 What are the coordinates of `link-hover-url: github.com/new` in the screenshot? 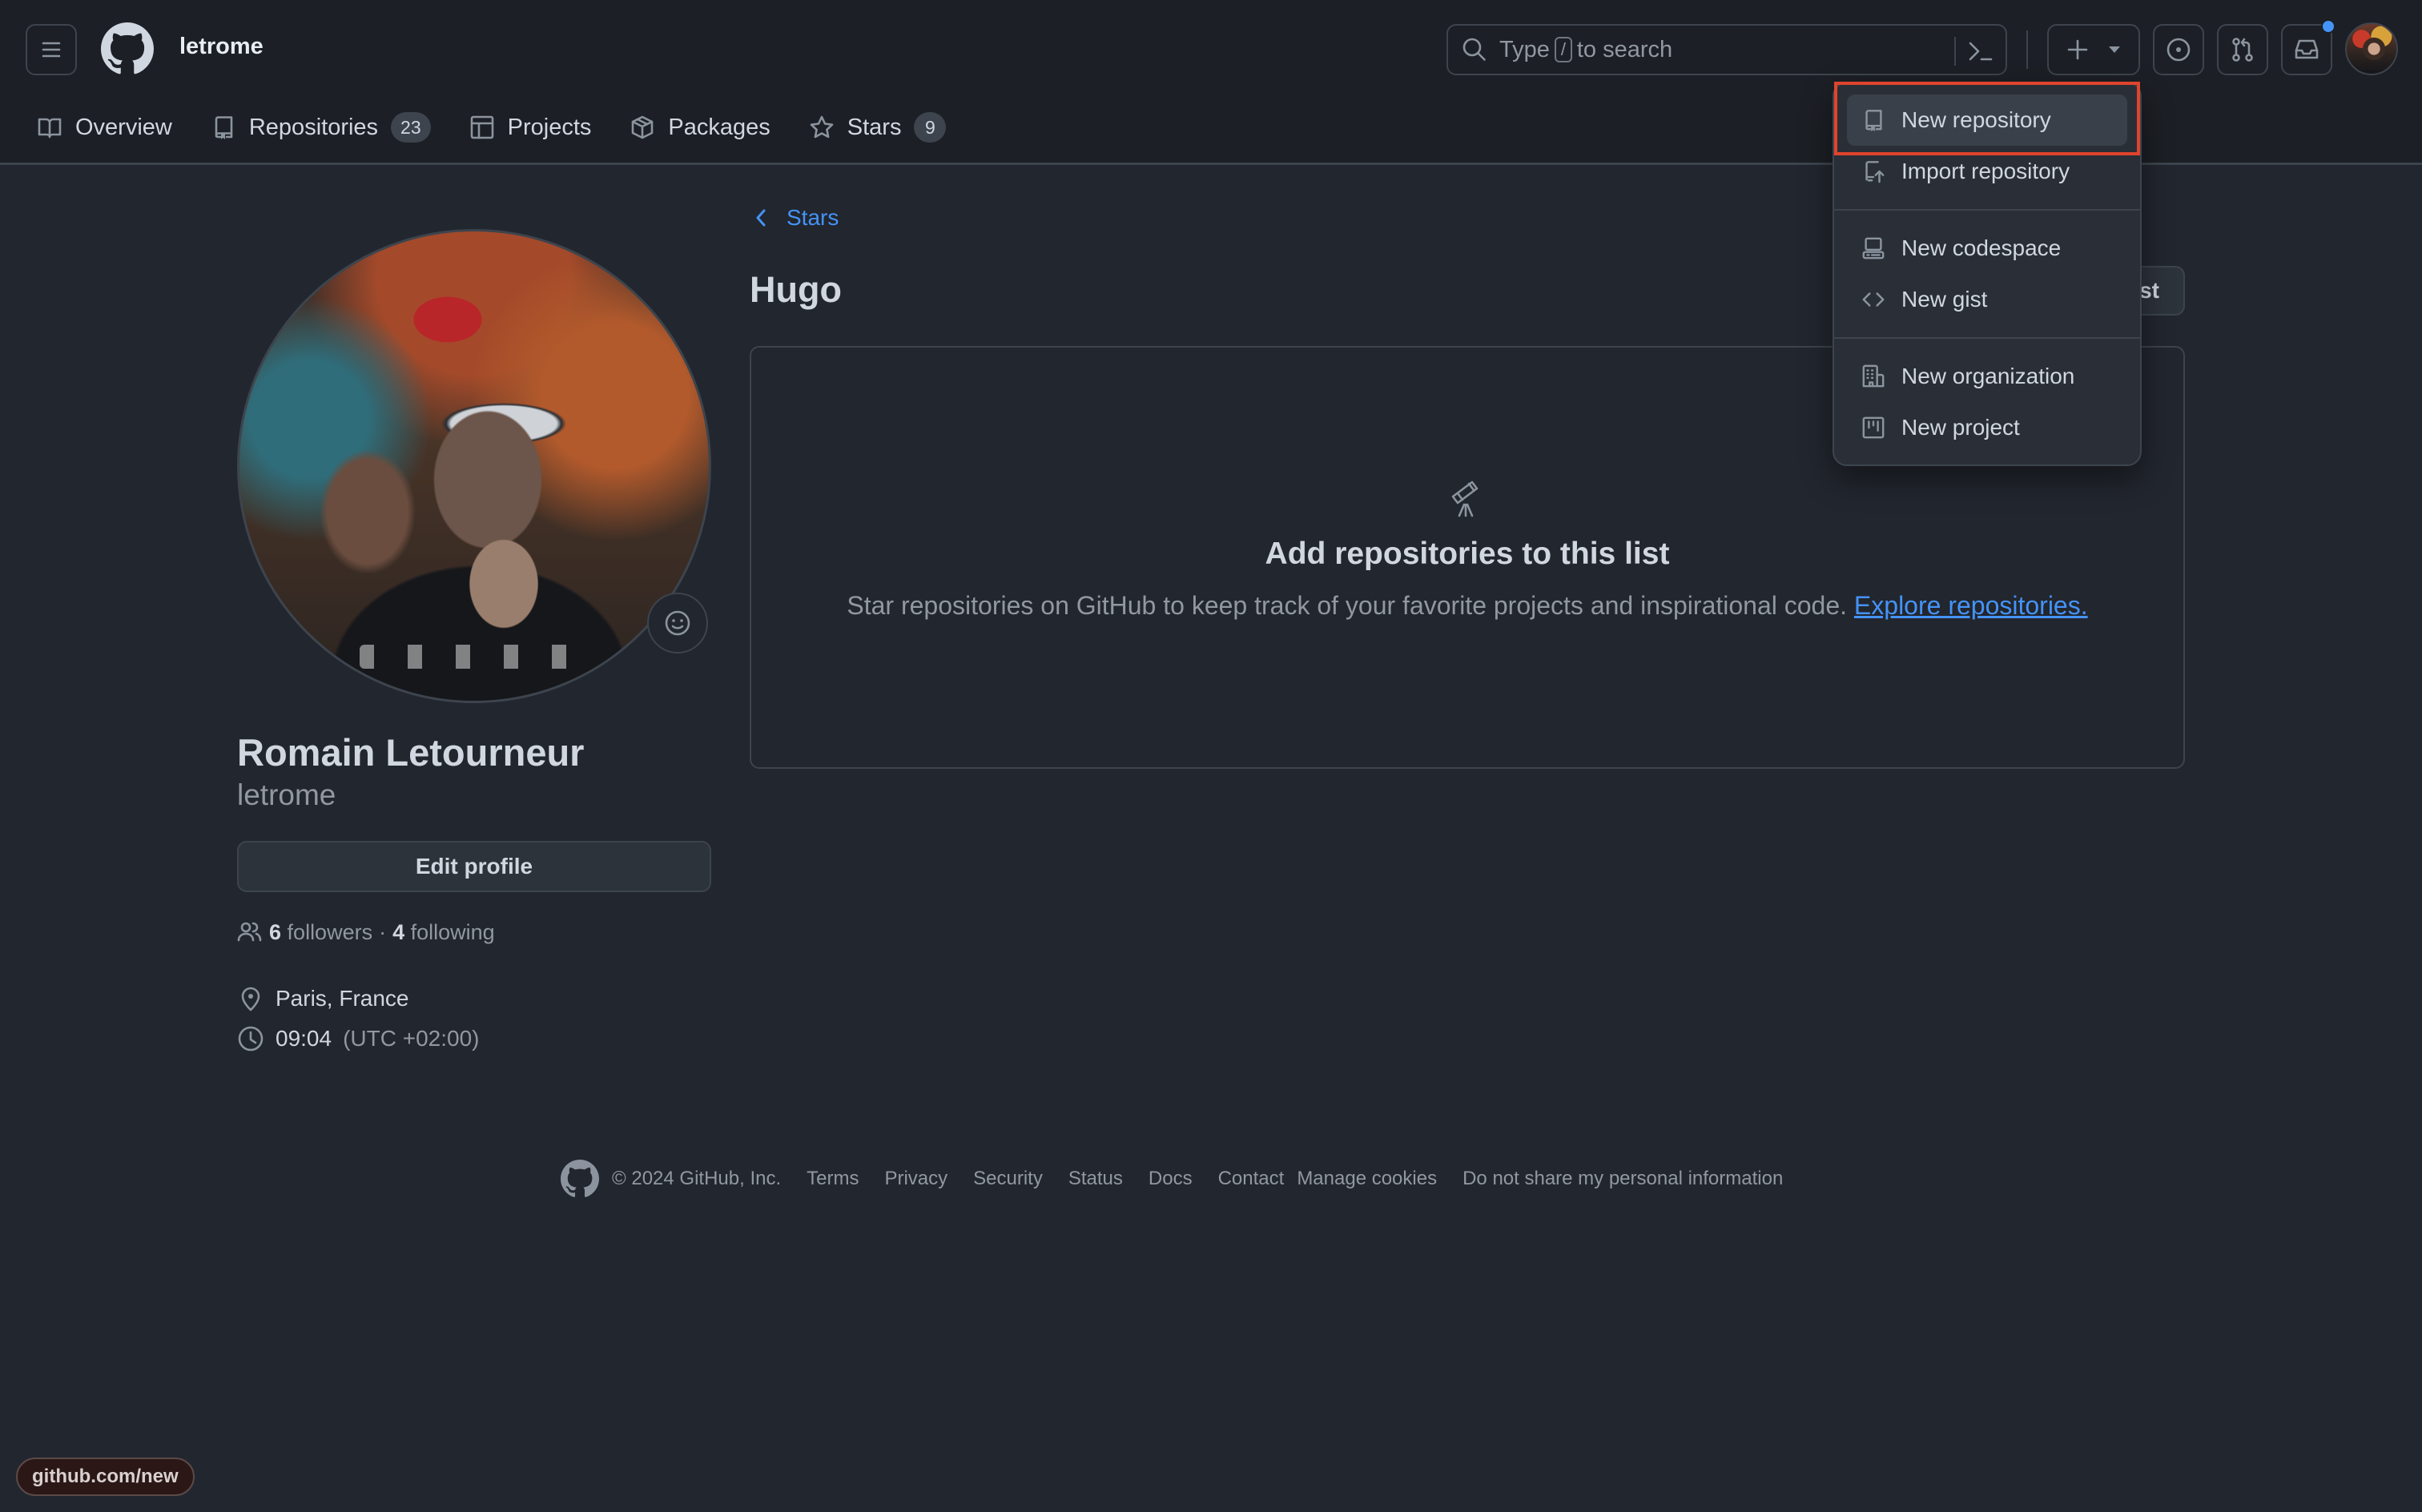 It's located at (105, 1477).